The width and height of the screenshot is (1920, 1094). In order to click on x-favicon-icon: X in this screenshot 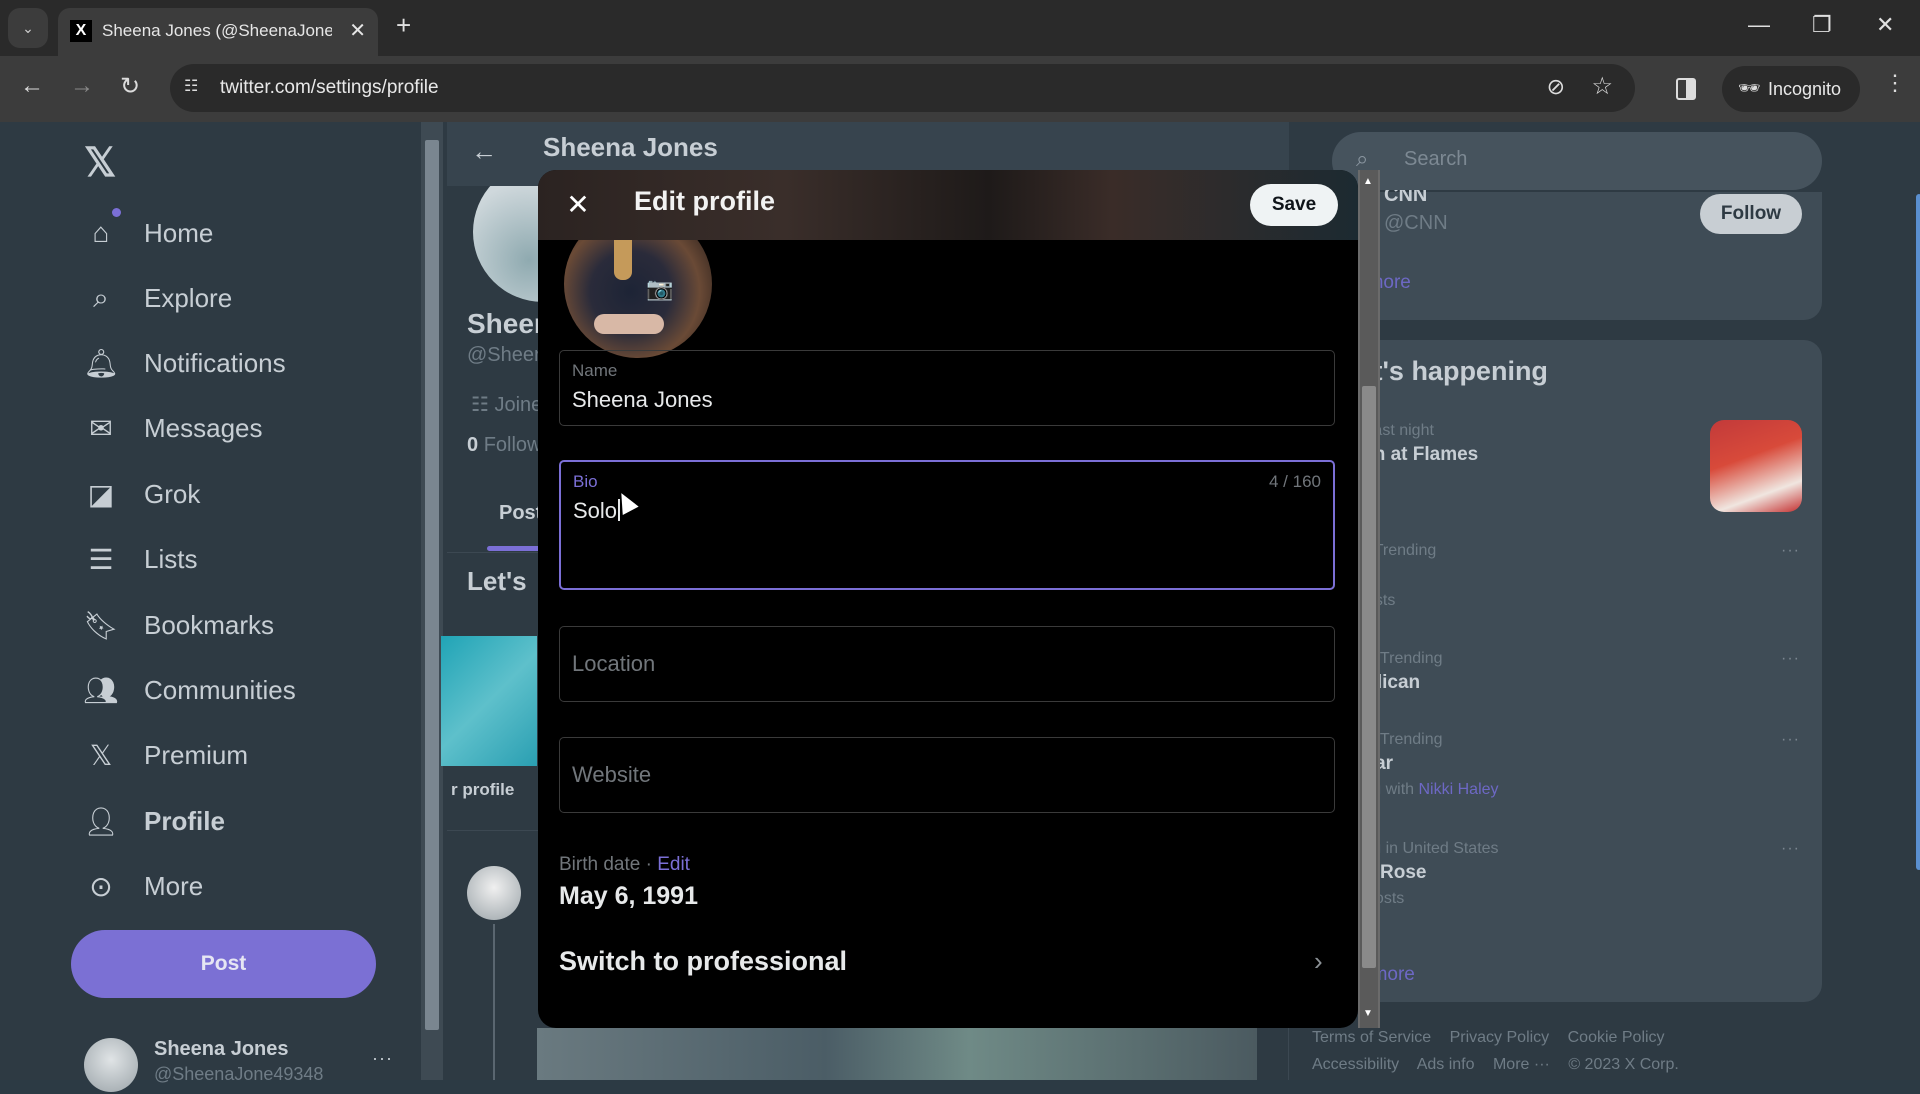, I will do `click(81, 31)`.